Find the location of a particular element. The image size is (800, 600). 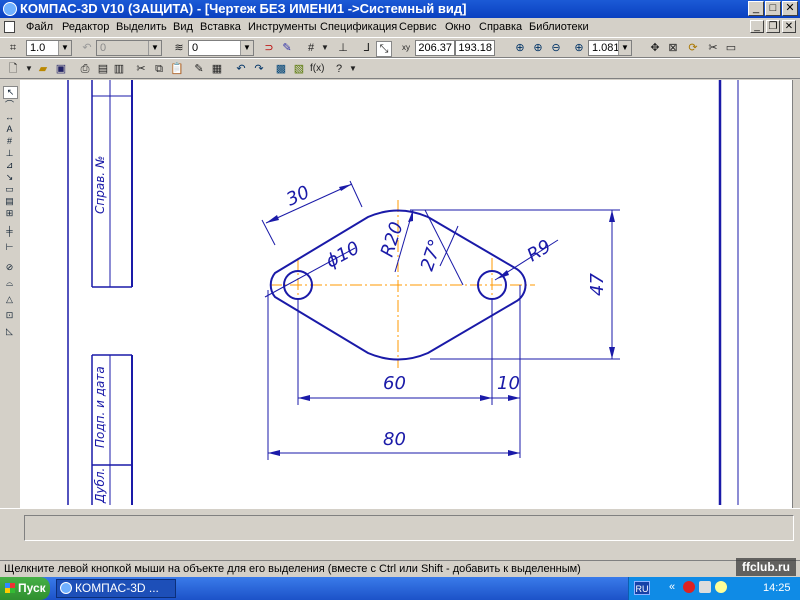

rebuild-icon: ▭ is located at coordinates (731, 48).